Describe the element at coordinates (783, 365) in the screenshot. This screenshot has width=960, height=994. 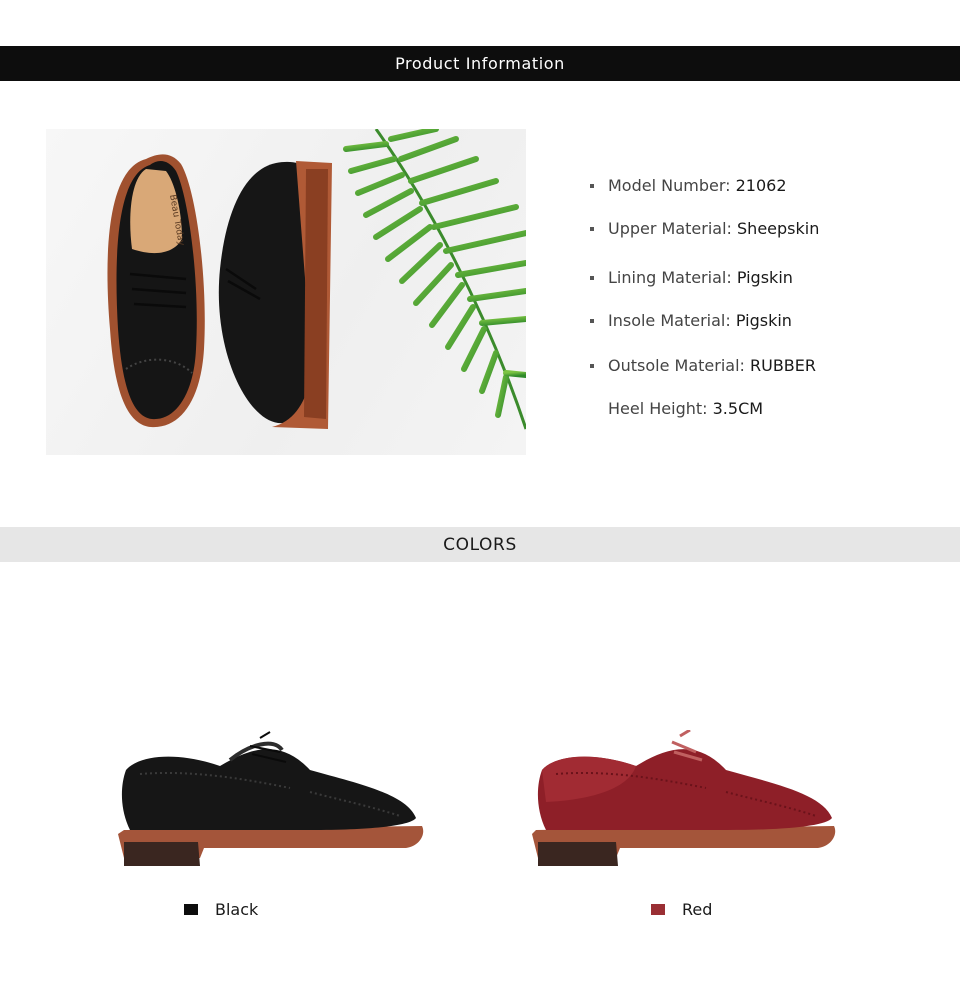
I see `spec-value: RUBBER` at that location.